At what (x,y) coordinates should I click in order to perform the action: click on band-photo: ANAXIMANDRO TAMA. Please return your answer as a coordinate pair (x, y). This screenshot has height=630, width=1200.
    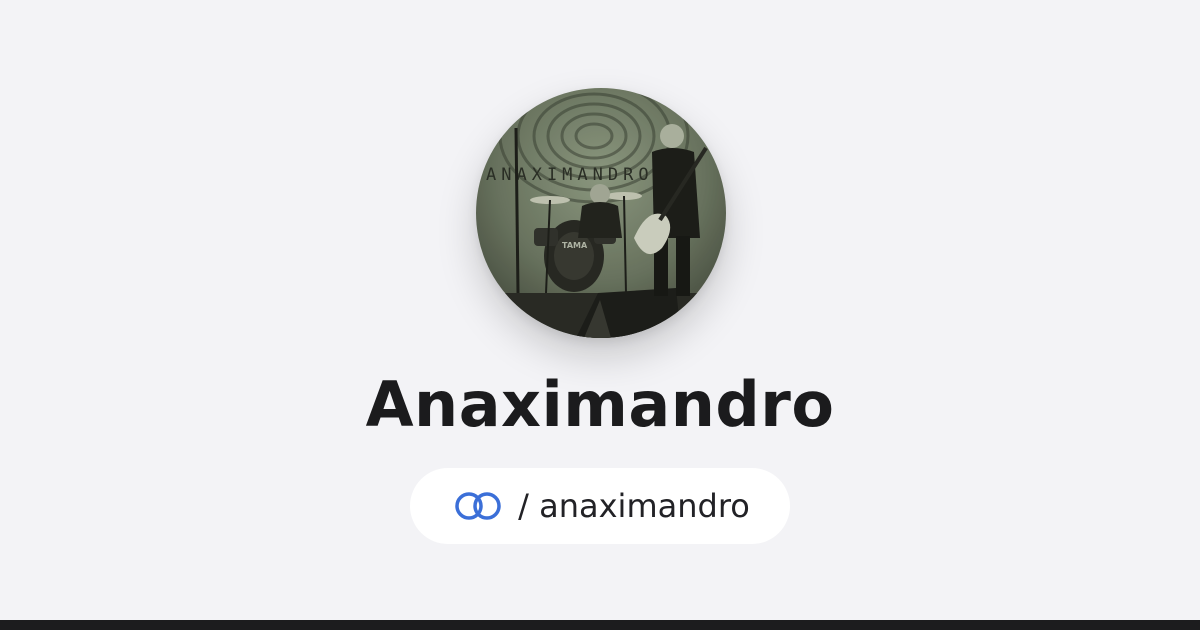
    Looking at the image, I should click on (601, 213).